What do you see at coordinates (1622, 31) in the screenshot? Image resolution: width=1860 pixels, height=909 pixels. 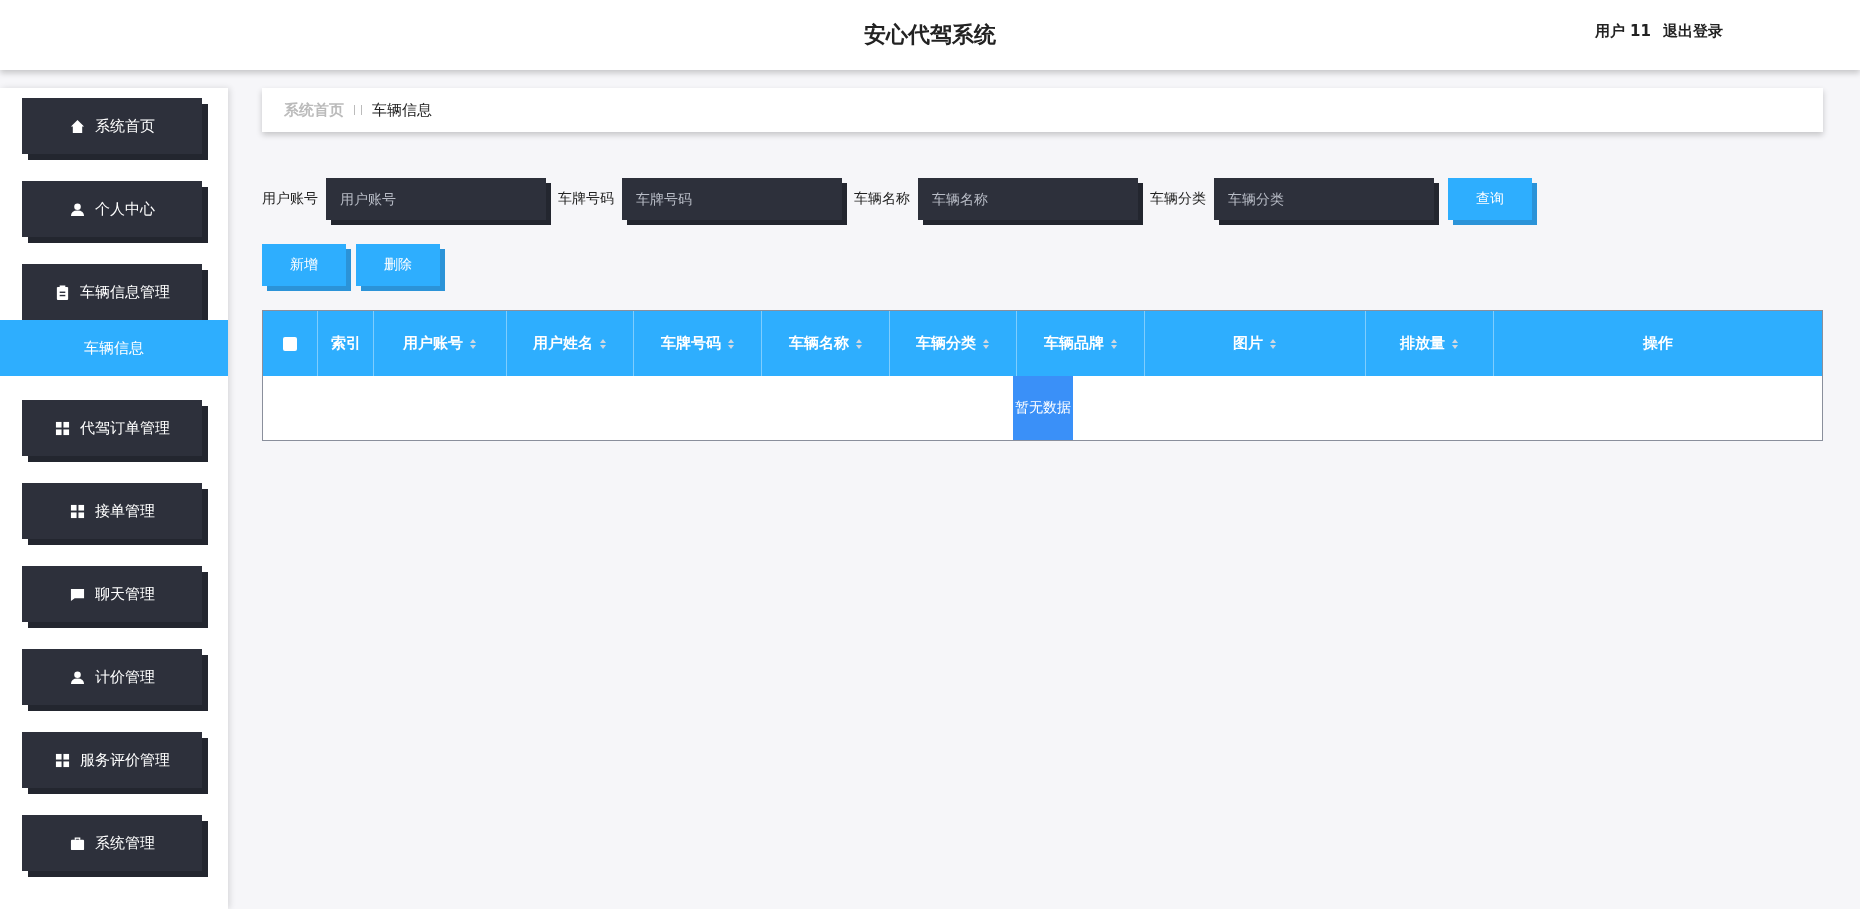 I see `user-name: 用户 11` at bounding box center [1622, 31].